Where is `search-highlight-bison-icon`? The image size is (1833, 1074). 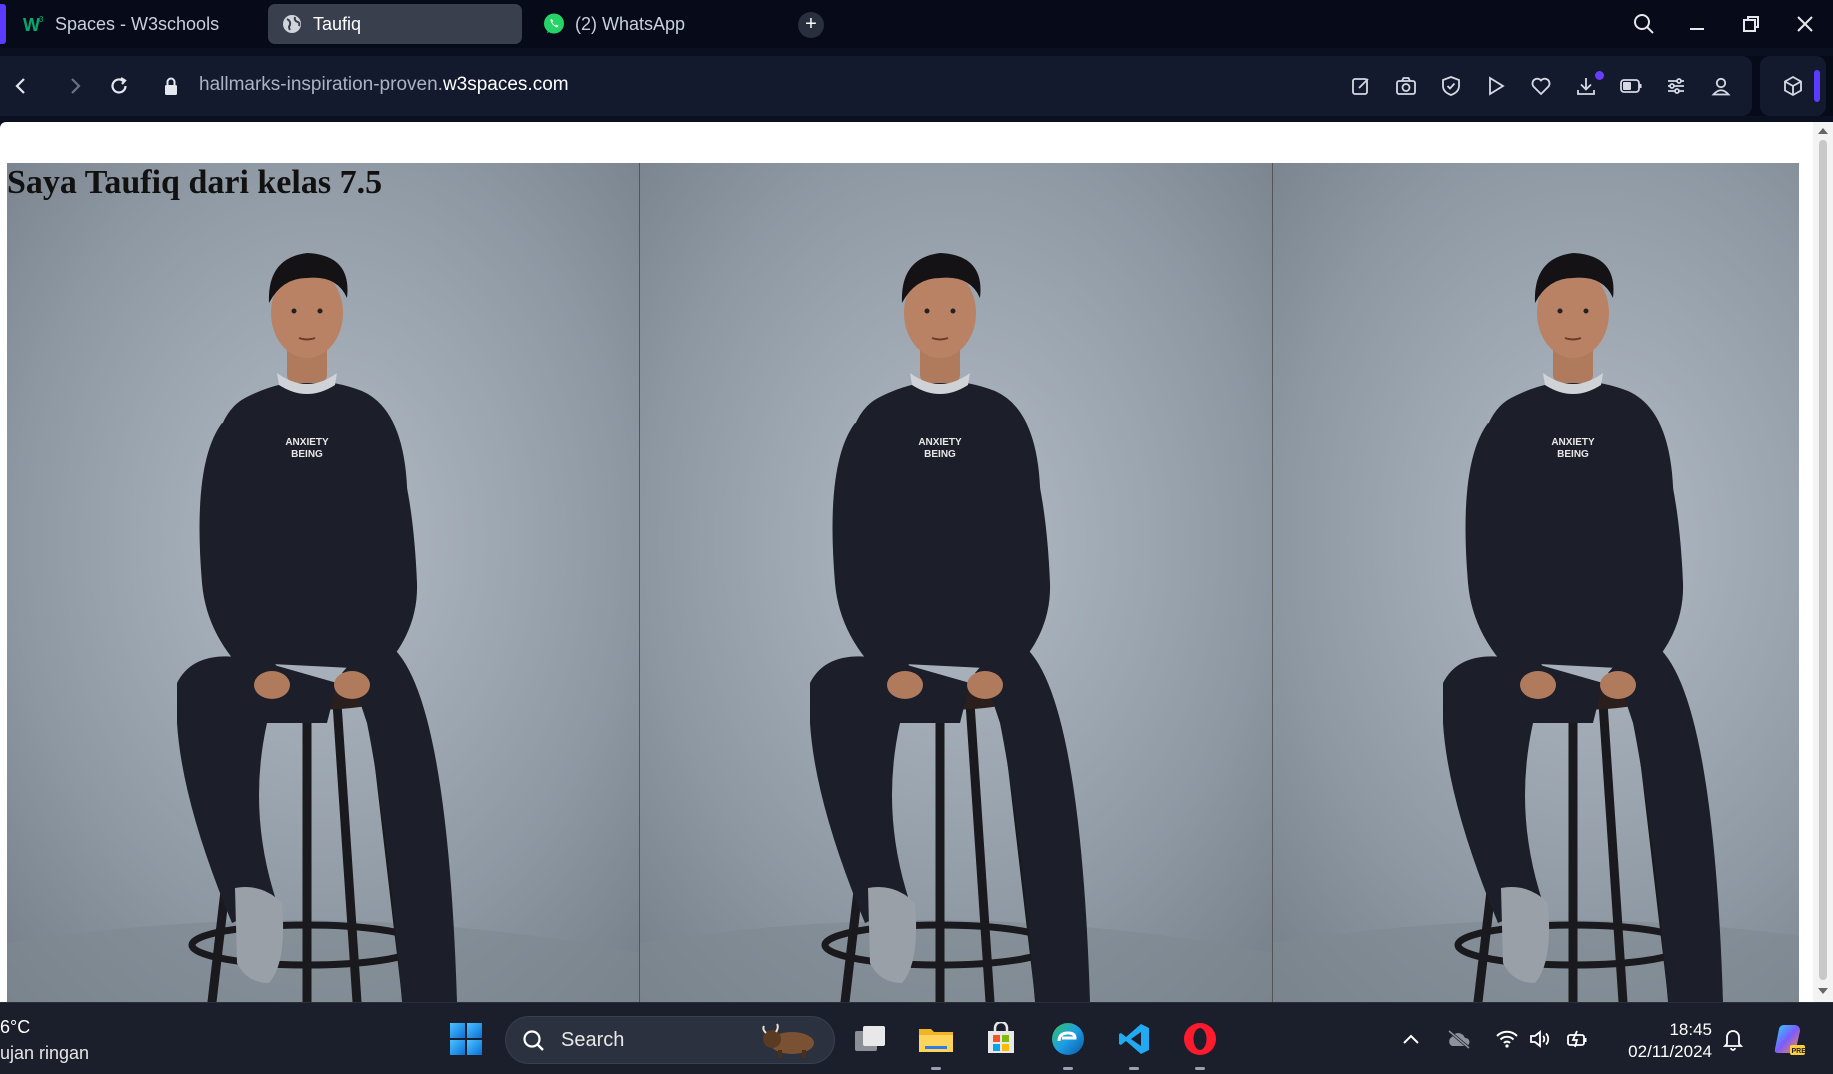
search-highlight-bison-icon is located at coordinates (788, 1040).